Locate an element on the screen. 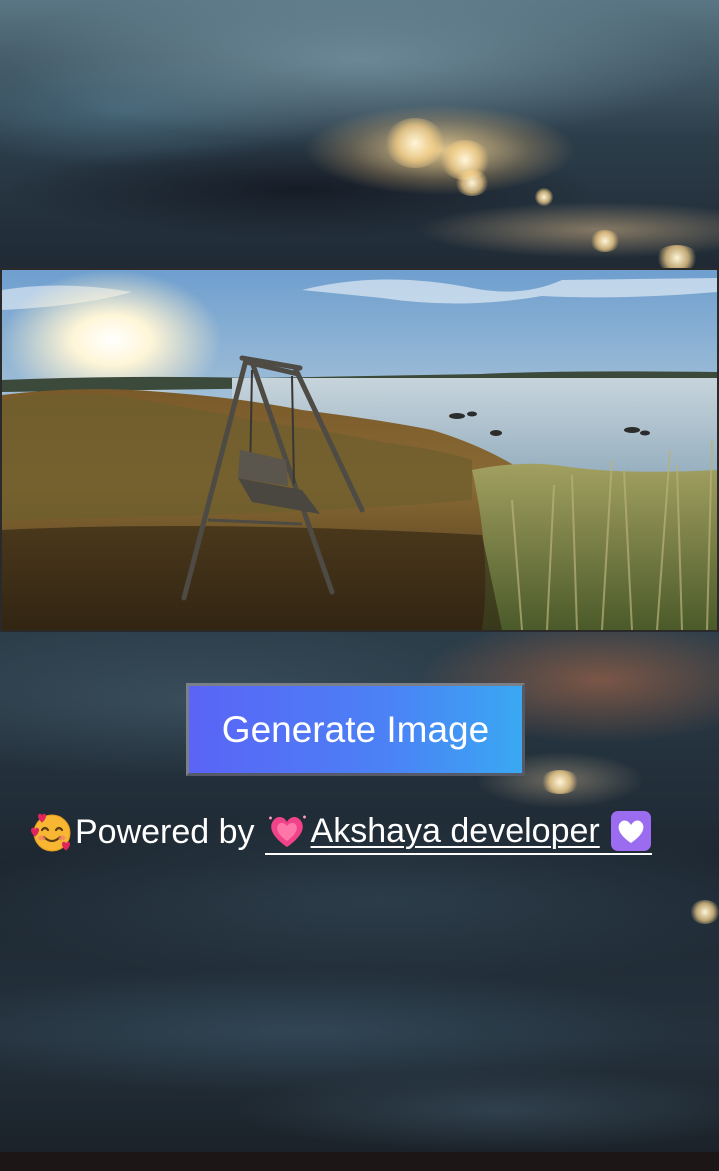  developer-link: Akshaya developer is located at coordinates (458, 832).